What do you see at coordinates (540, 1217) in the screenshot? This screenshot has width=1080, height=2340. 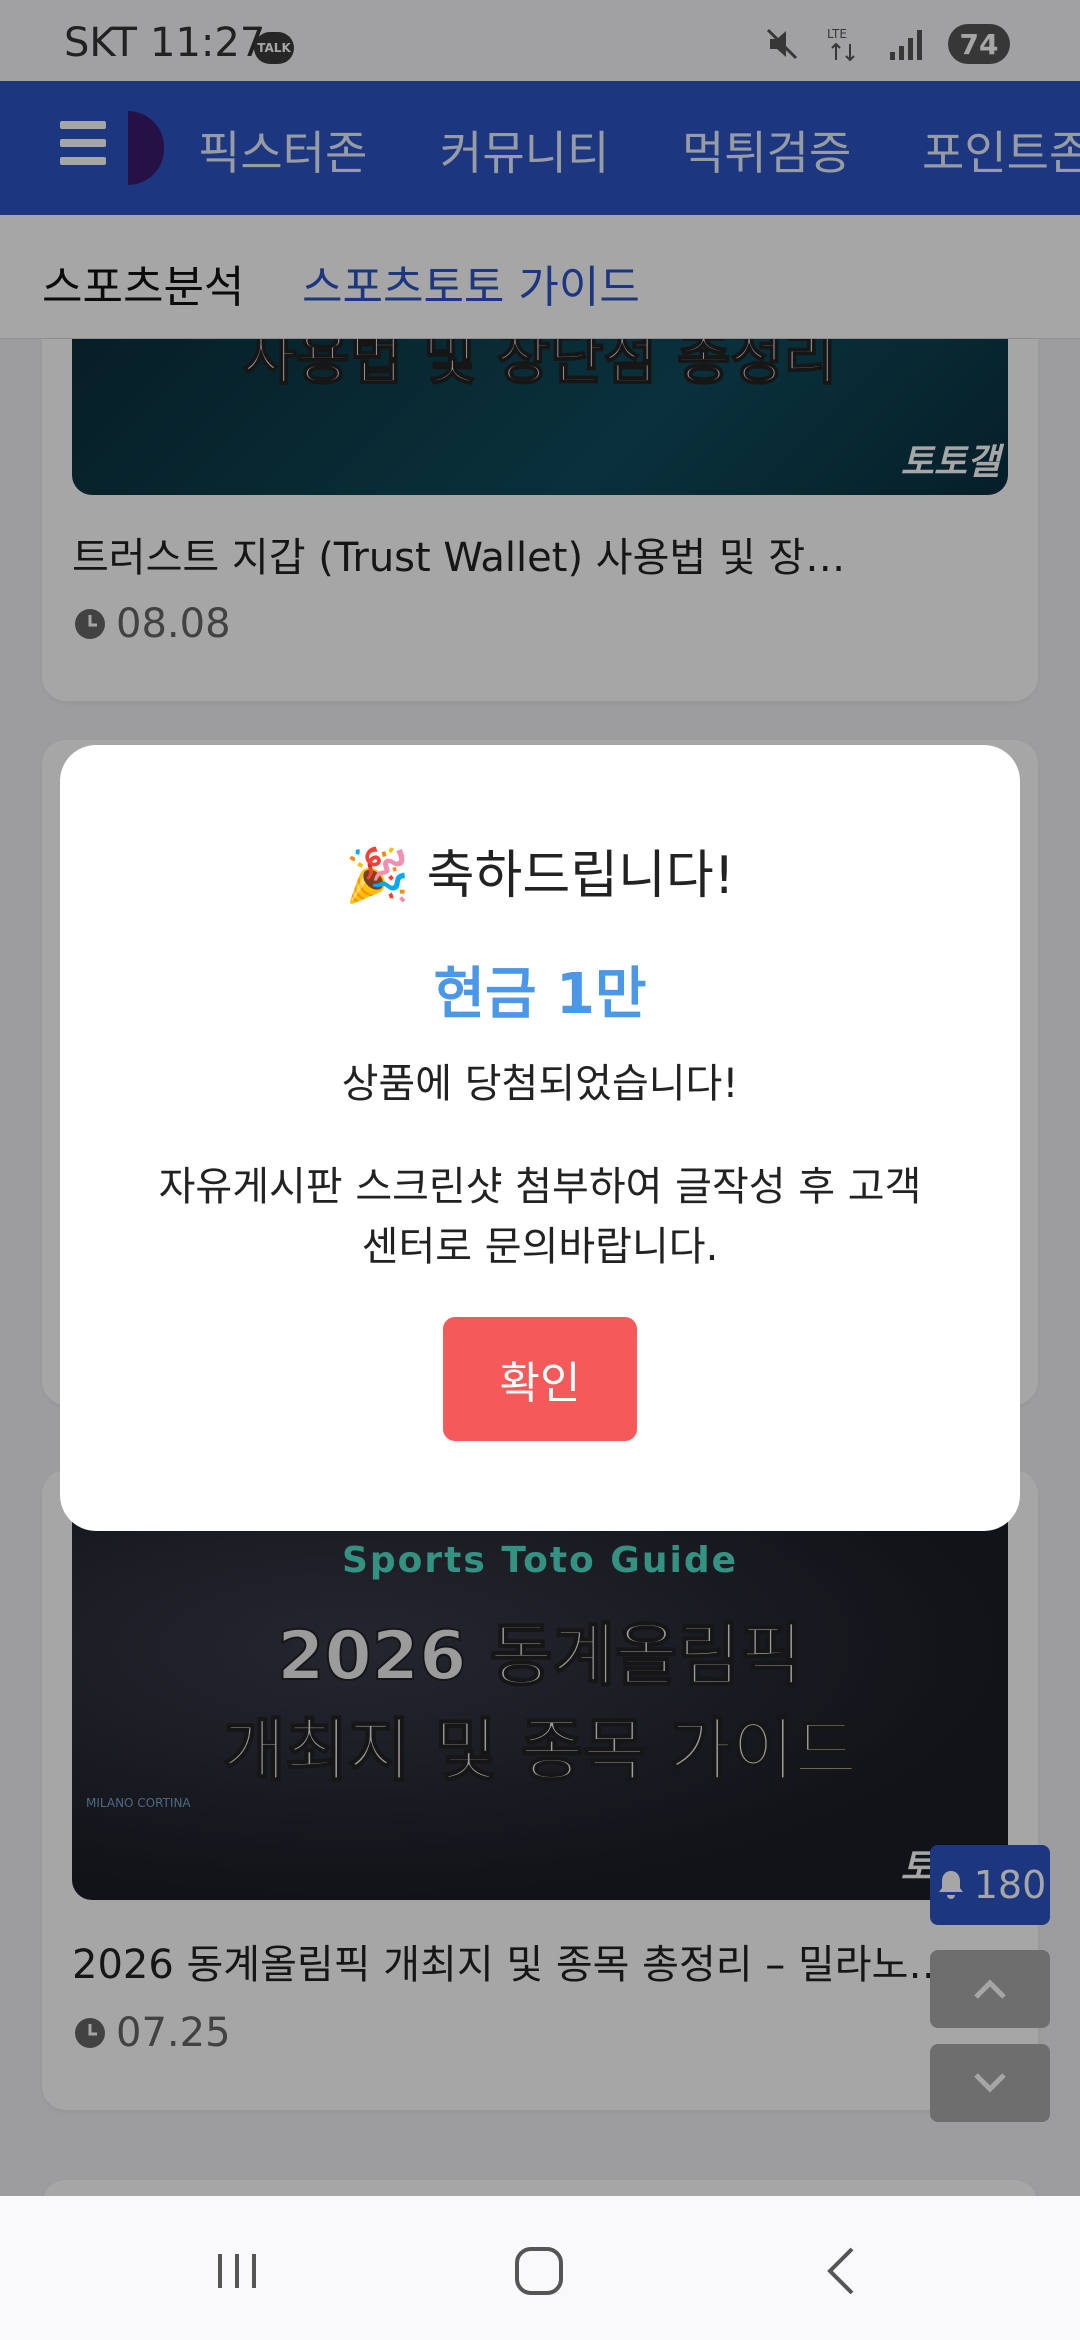 I see `modal-description: 자유게시판 스크린샷 첨부하여 글작성 후 고객센터로 문의바랍니다.` at bounding box center [540, 1217].